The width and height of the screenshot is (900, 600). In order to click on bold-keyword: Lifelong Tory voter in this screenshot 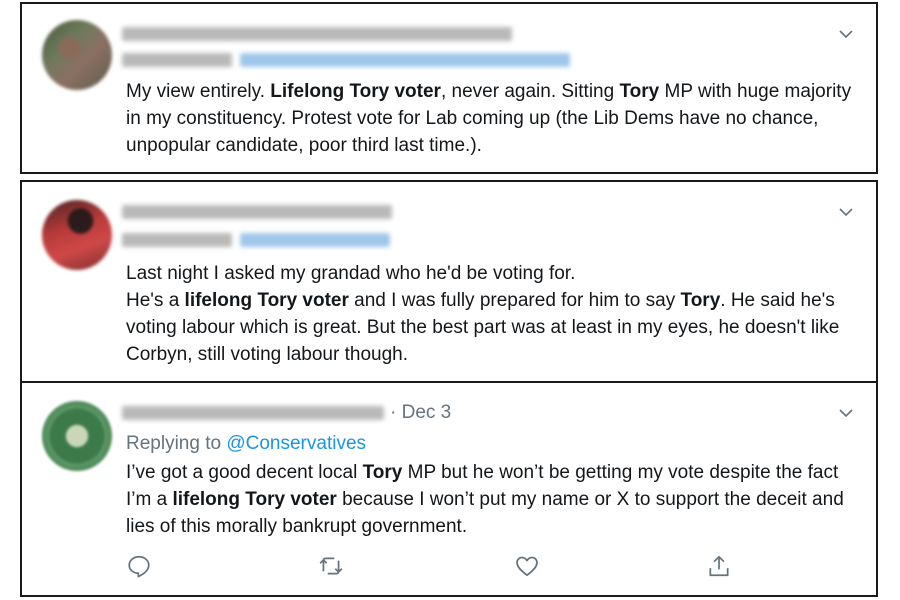, I will do `click(355, 91)`.